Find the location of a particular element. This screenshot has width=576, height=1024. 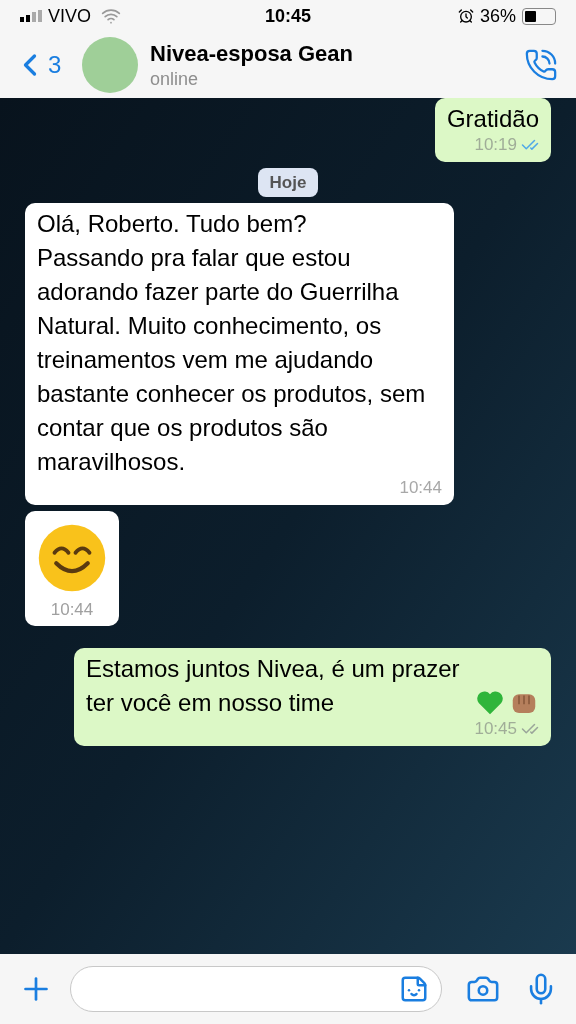

phone-plus-icon is located at coordinates (541, 65).